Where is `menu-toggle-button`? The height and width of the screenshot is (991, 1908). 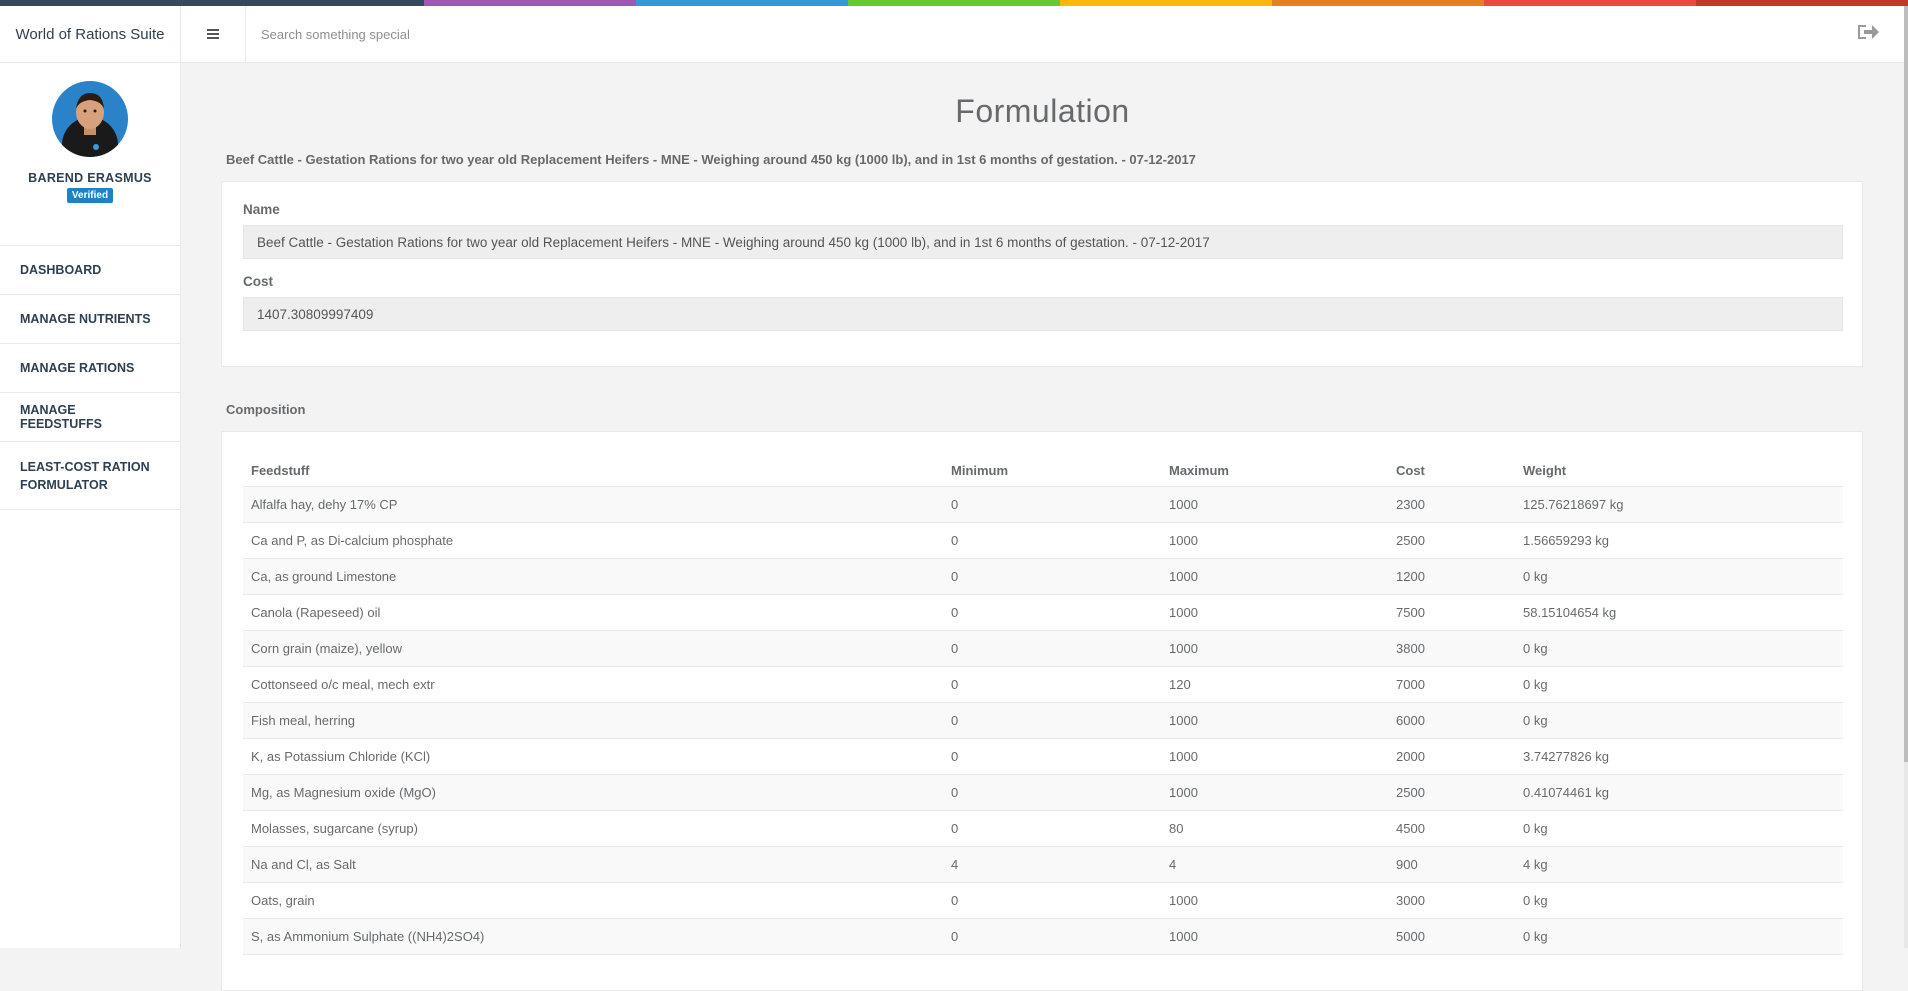 menu-toggle-button is located at coordinates (213, 34).